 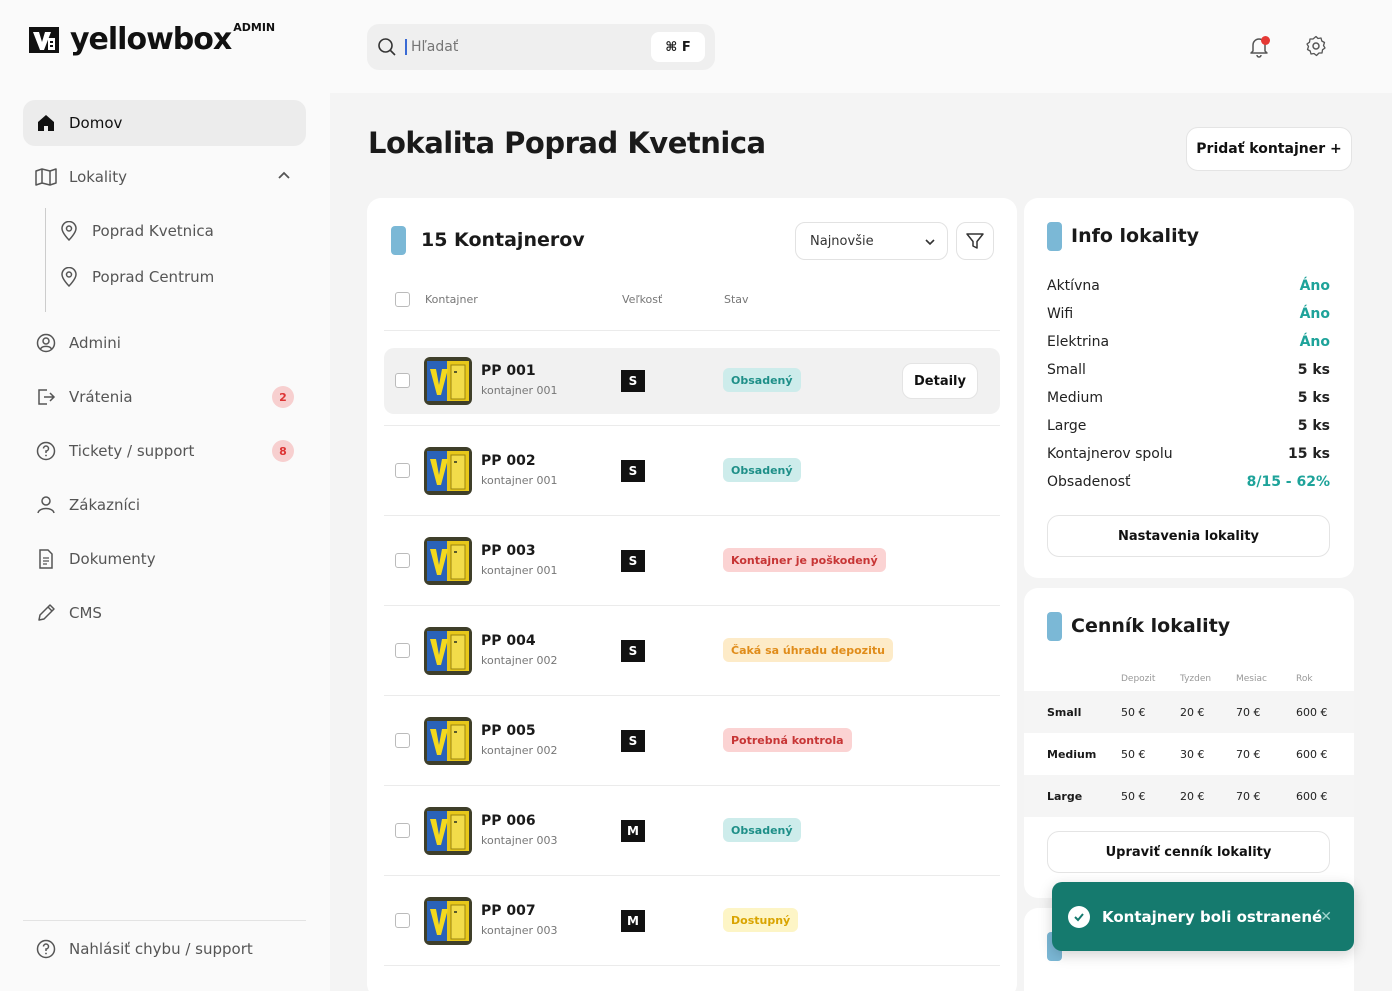 What do you see at coordinates (1316, 46) in the screenshot?
I see `gear-icon` at bounding box center [1316, 46].